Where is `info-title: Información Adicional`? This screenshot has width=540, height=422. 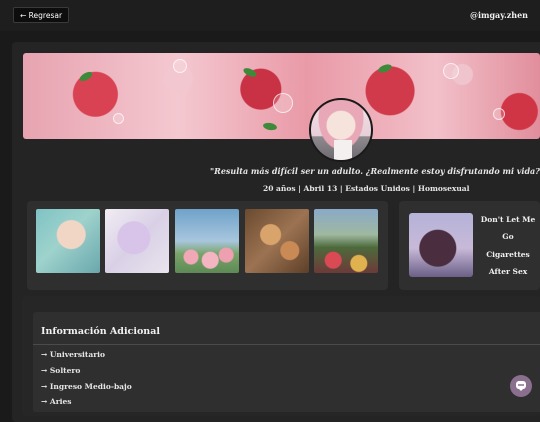
info-title: Información Adicional is located at coordinates (100, 331).